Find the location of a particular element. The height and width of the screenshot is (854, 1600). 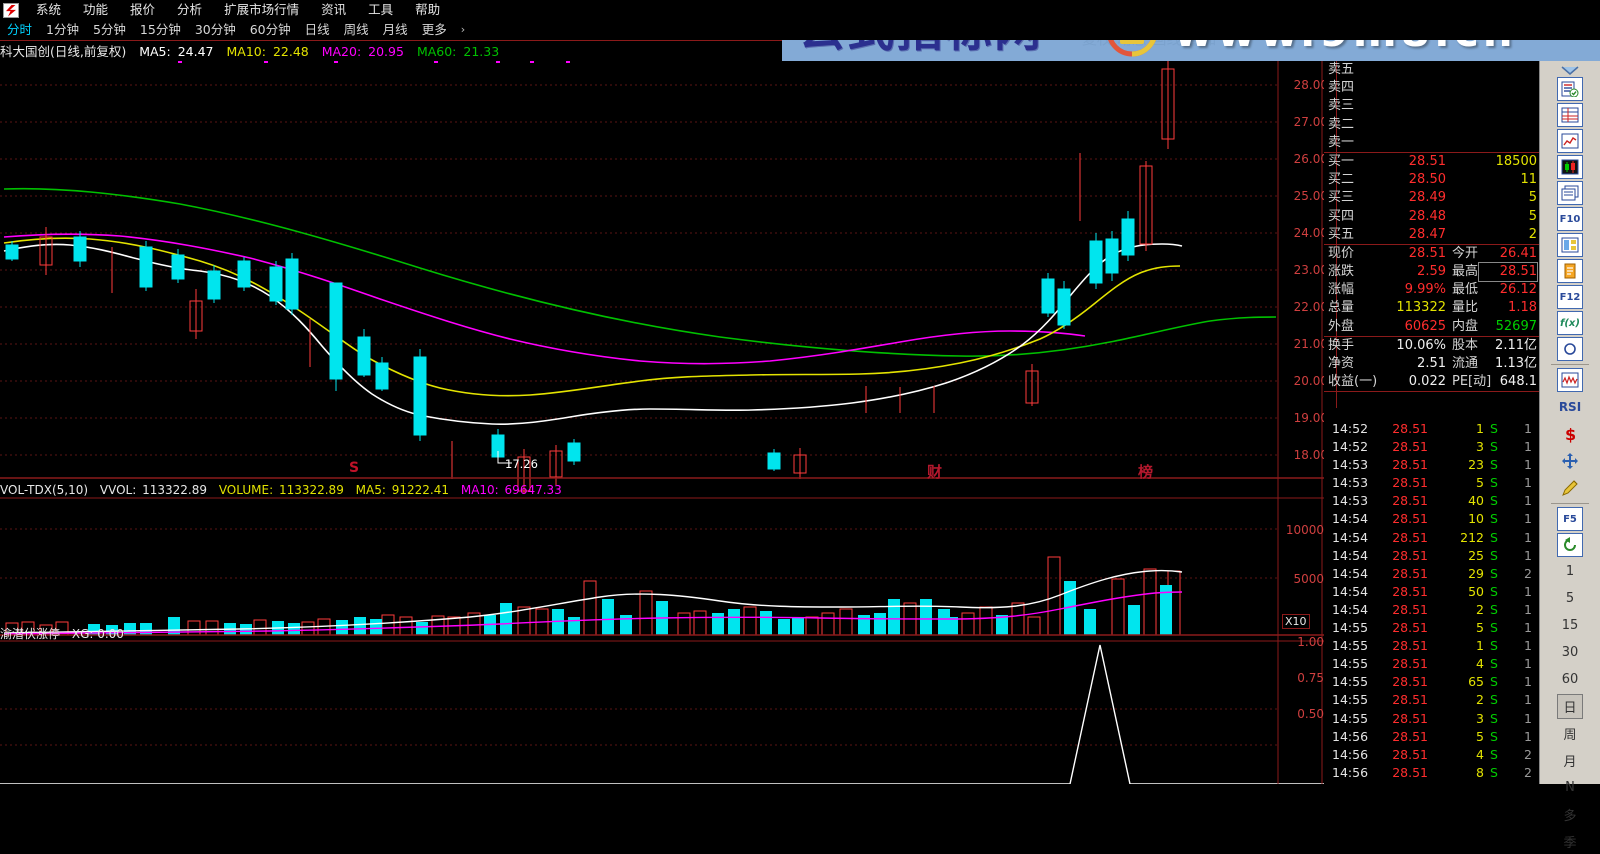

line-chart-icon is located at coordinates (1570, 141).